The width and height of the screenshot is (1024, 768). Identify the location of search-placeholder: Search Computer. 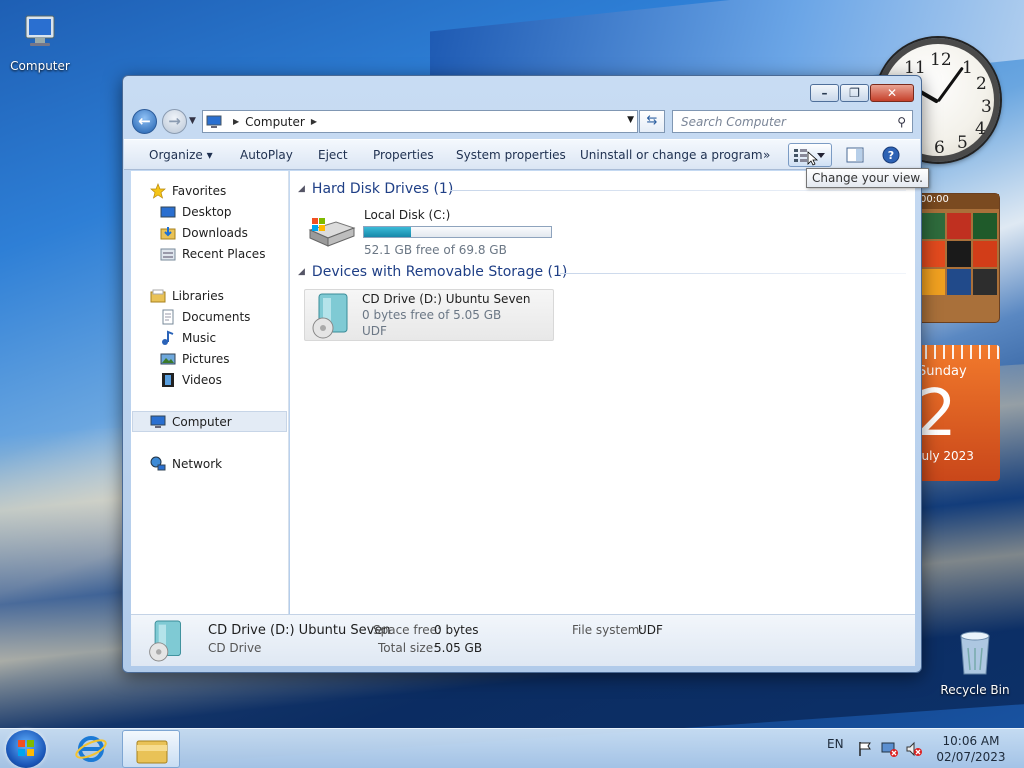
(733, 122).